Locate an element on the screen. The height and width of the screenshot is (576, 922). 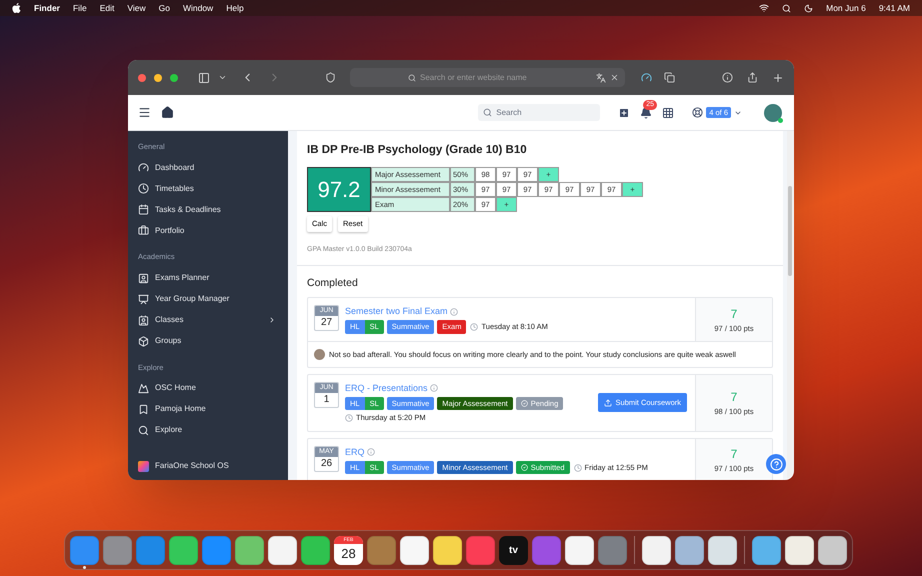
add-icon is located at coordinates (624, 112).